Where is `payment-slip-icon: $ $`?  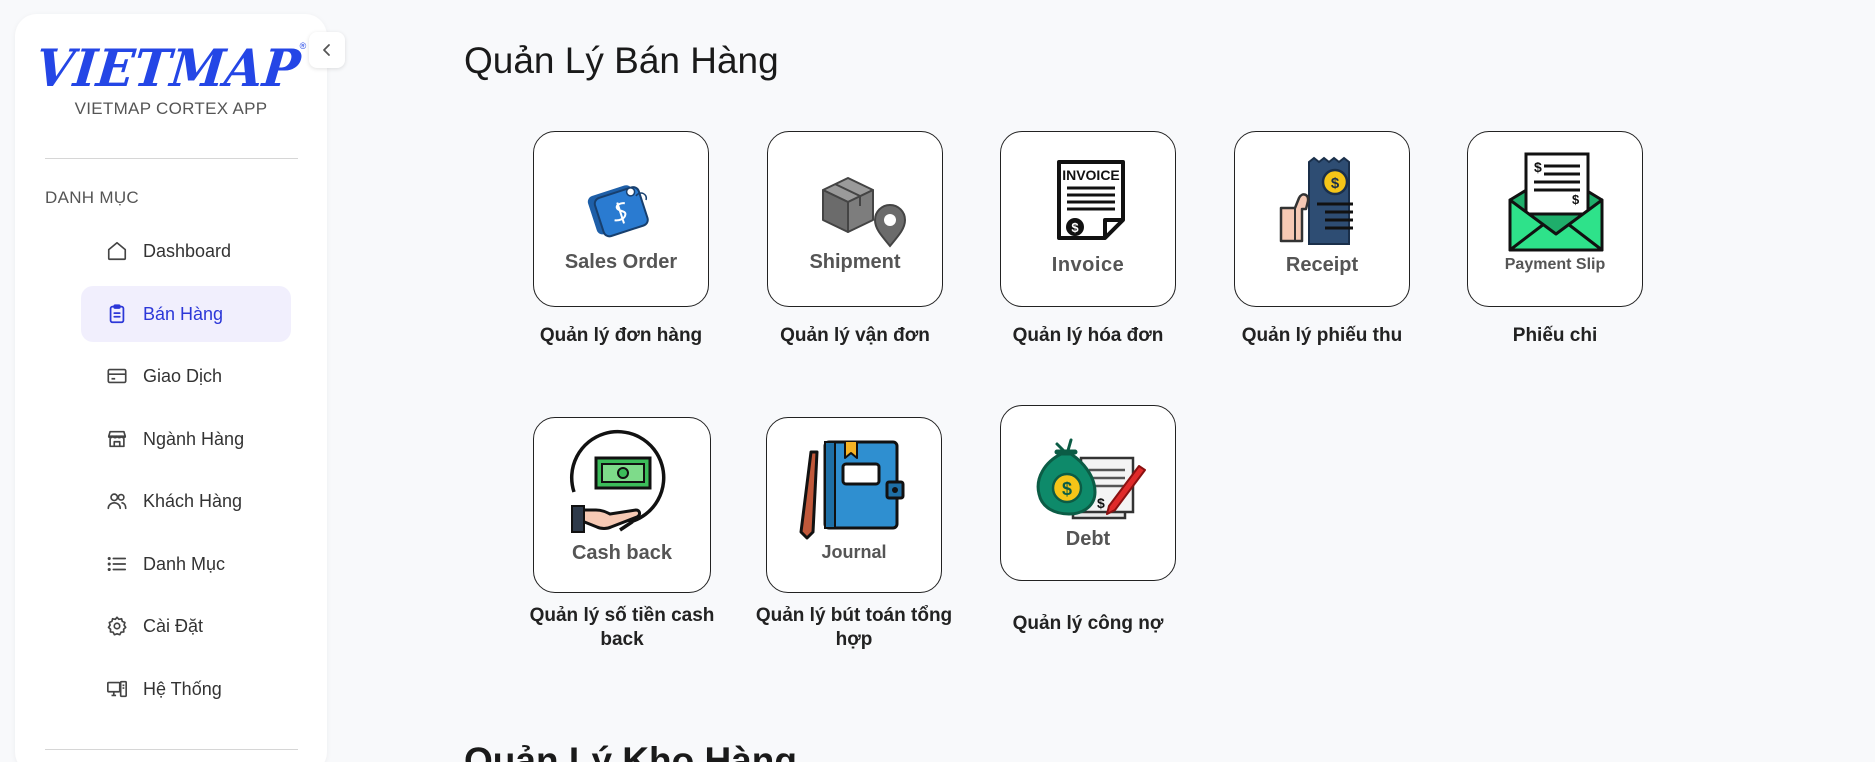
payment-slip-icon: $ $ is located at coordinates (1556, 202).